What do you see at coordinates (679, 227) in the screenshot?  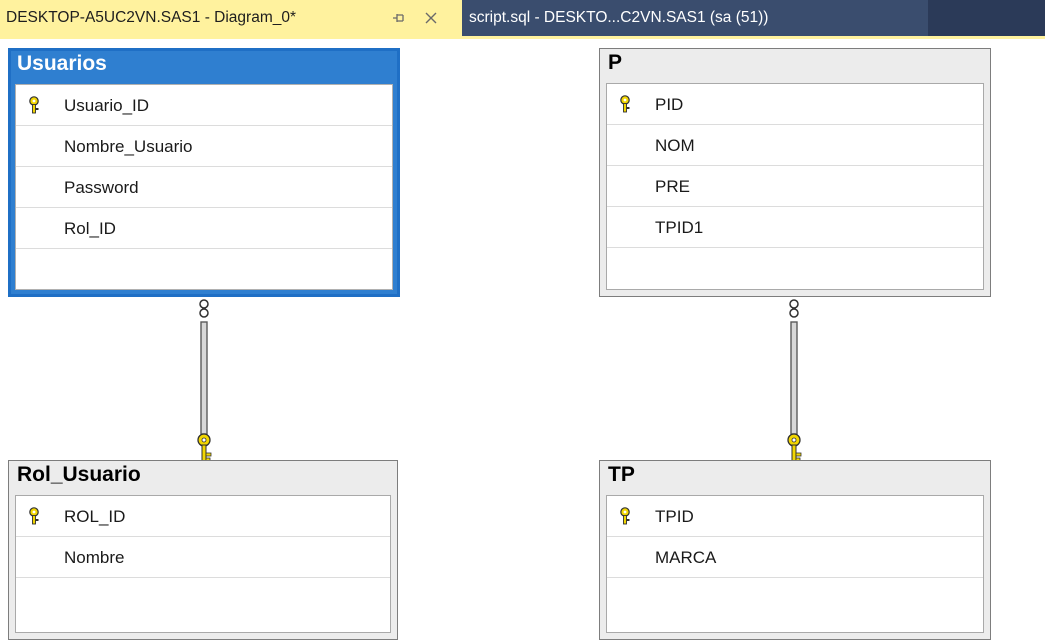 I see `column-name: TPID1` at bounding box center [679, 227].